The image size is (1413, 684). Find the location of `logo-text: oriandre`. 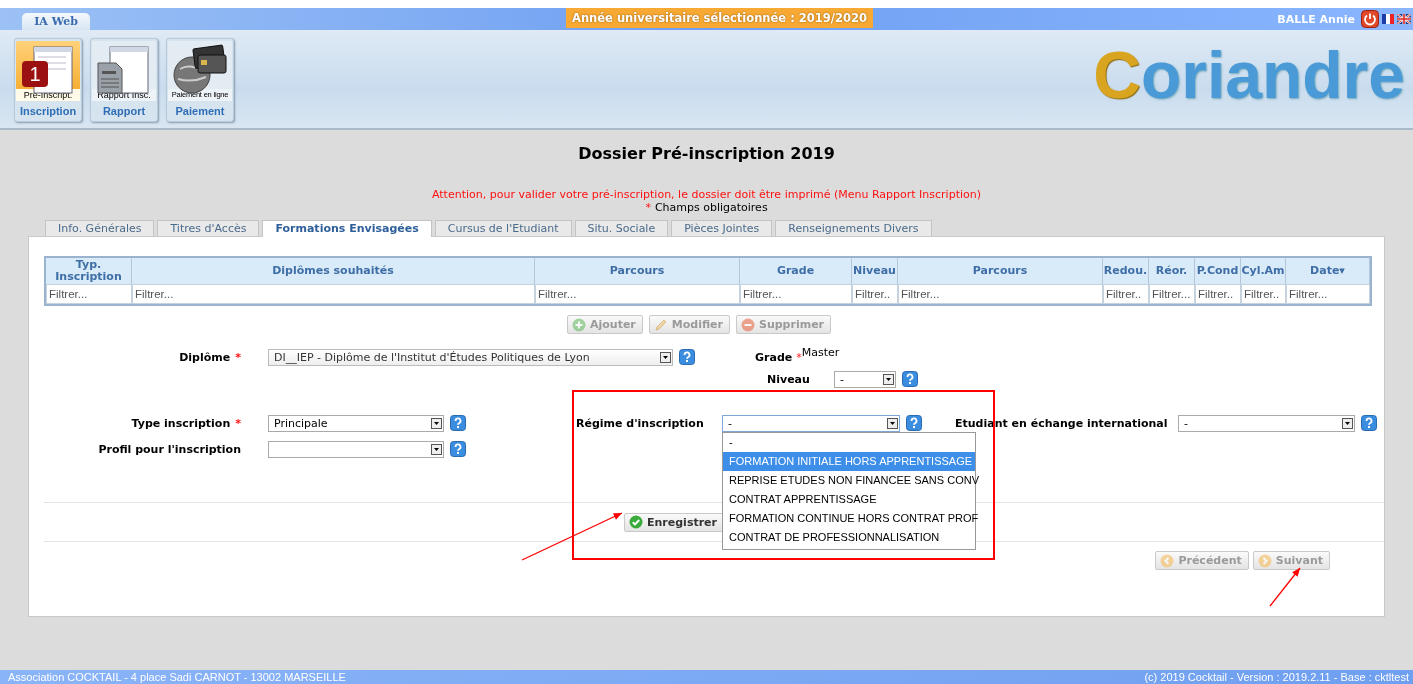

logo-text: oriandre is located at coordinates (1272, 75).